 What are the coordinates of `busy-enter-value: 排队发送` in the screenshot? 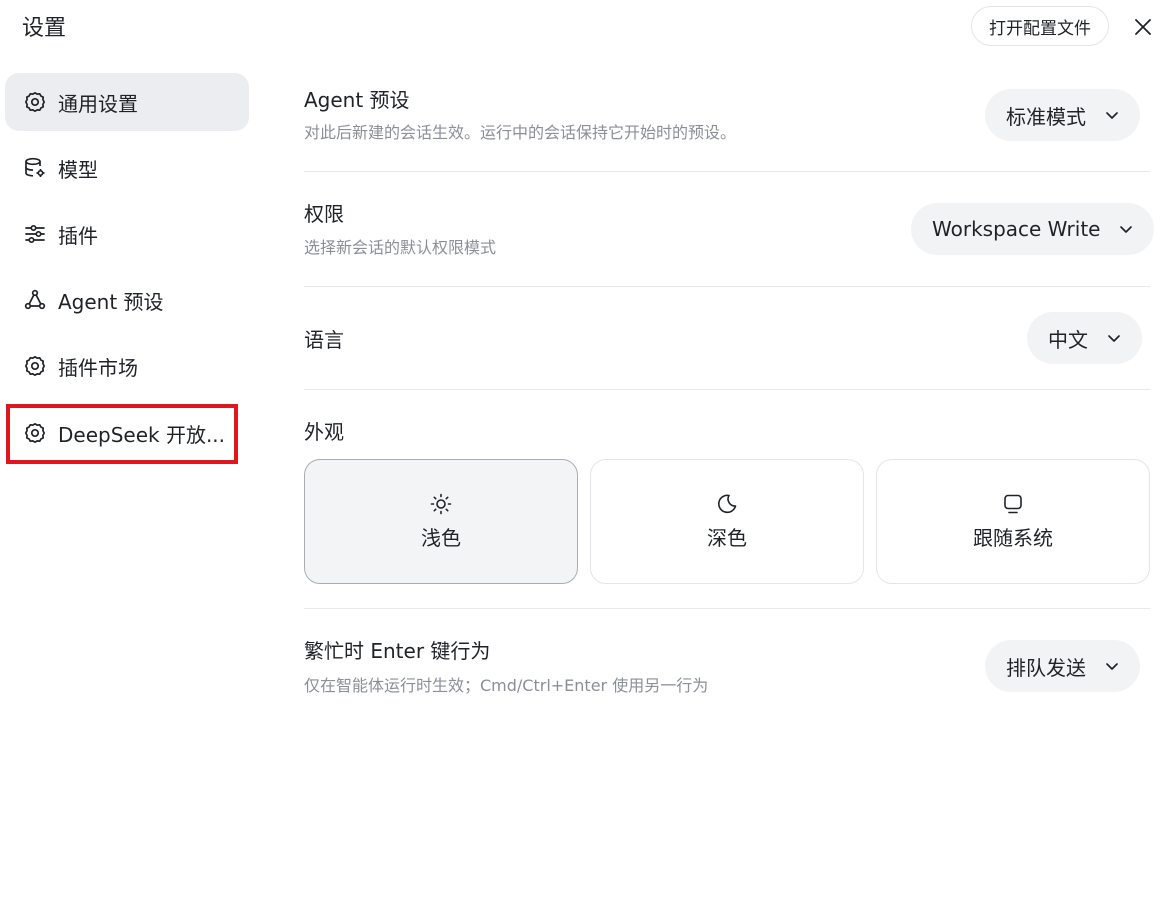 It's located at (1046, 667).